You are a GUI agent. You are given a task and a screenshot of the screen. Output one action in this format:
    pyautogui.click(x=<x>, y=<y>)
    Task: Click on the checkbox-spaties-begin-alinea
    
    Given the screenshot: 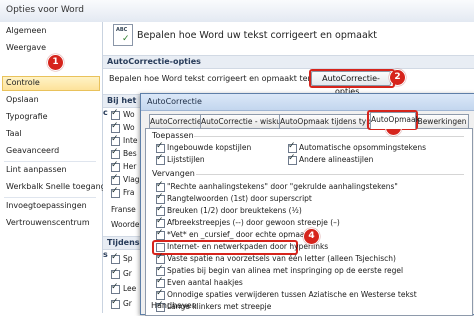 What is the action you would take?
    pyautogui.click(x=160, y=270)
    